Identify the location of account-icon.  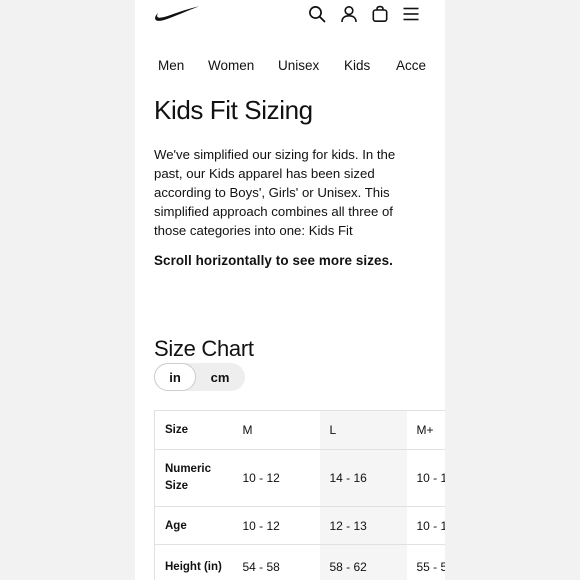
(349, 14).